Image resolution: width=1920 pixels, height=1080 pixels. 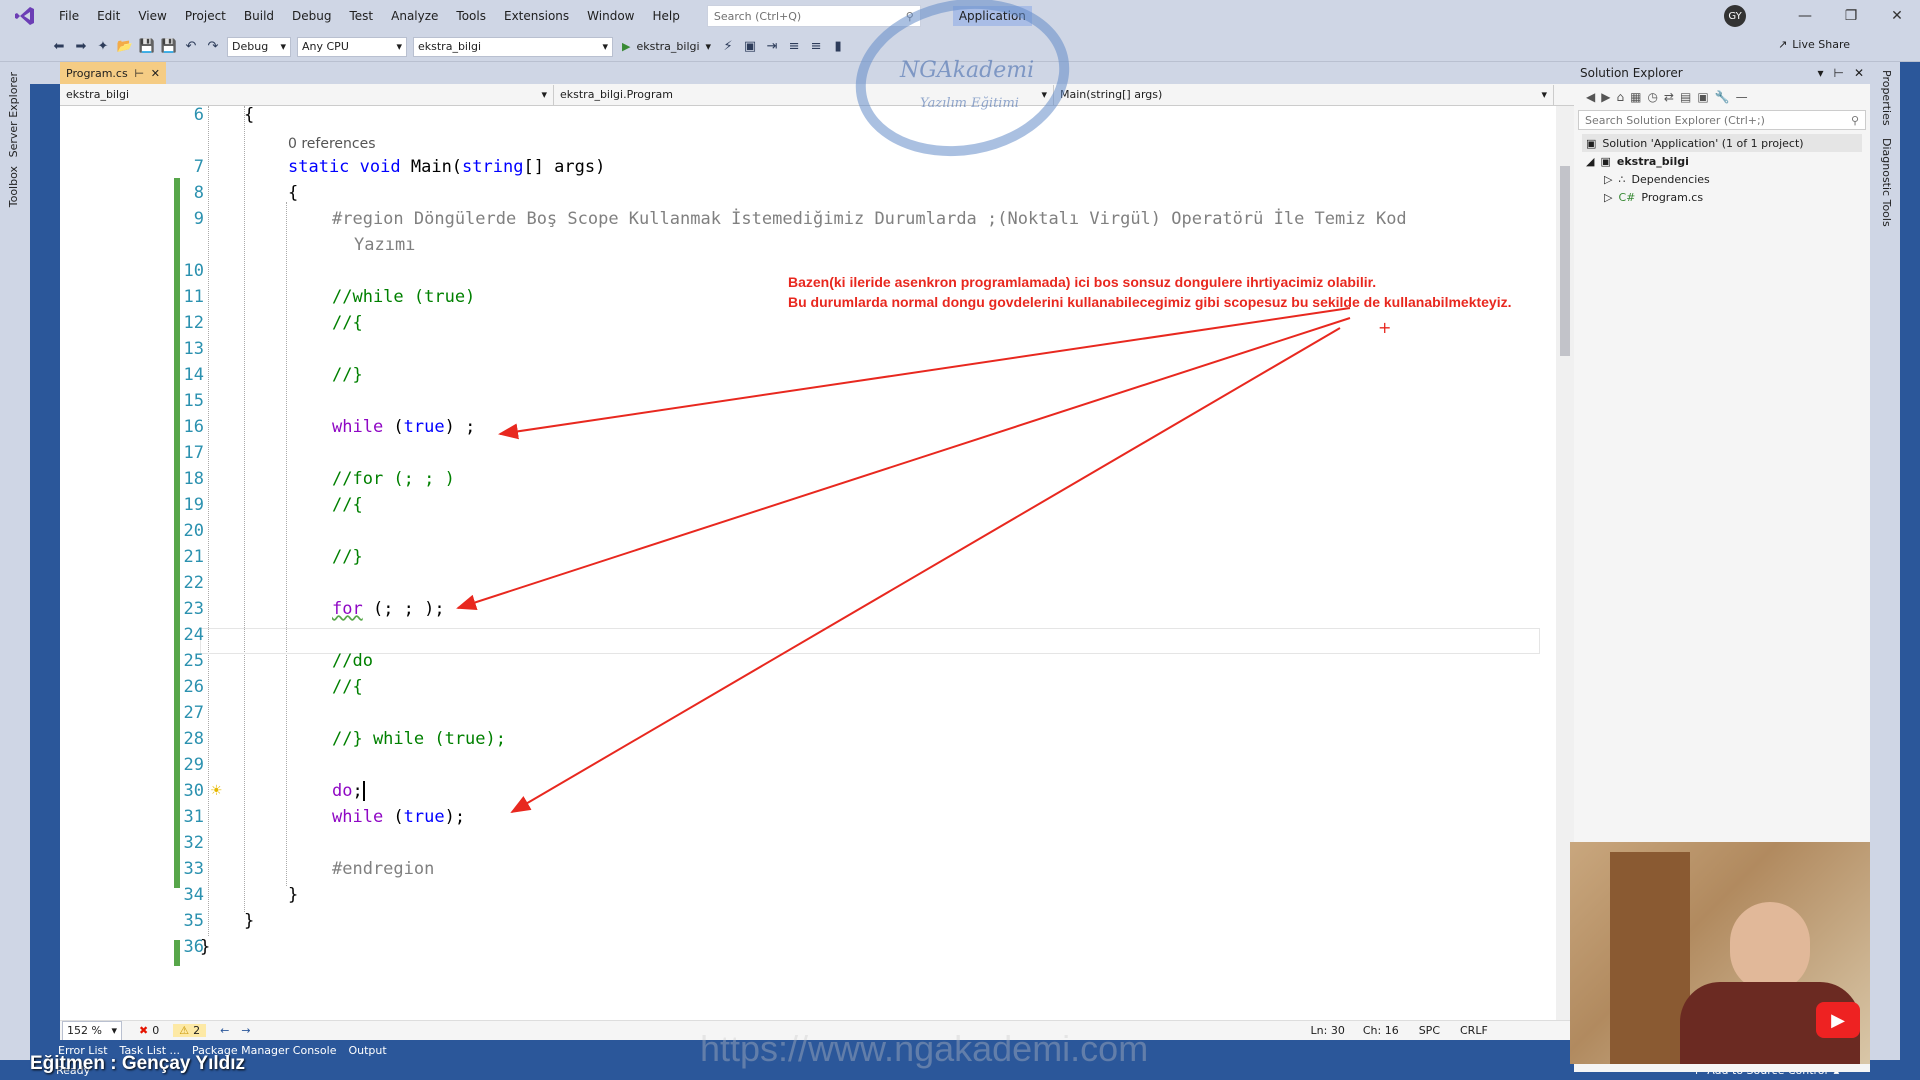 I want to click on instructor-caption: Eğitmen : Gençay Yıldız, so click(x=138, y=1063).